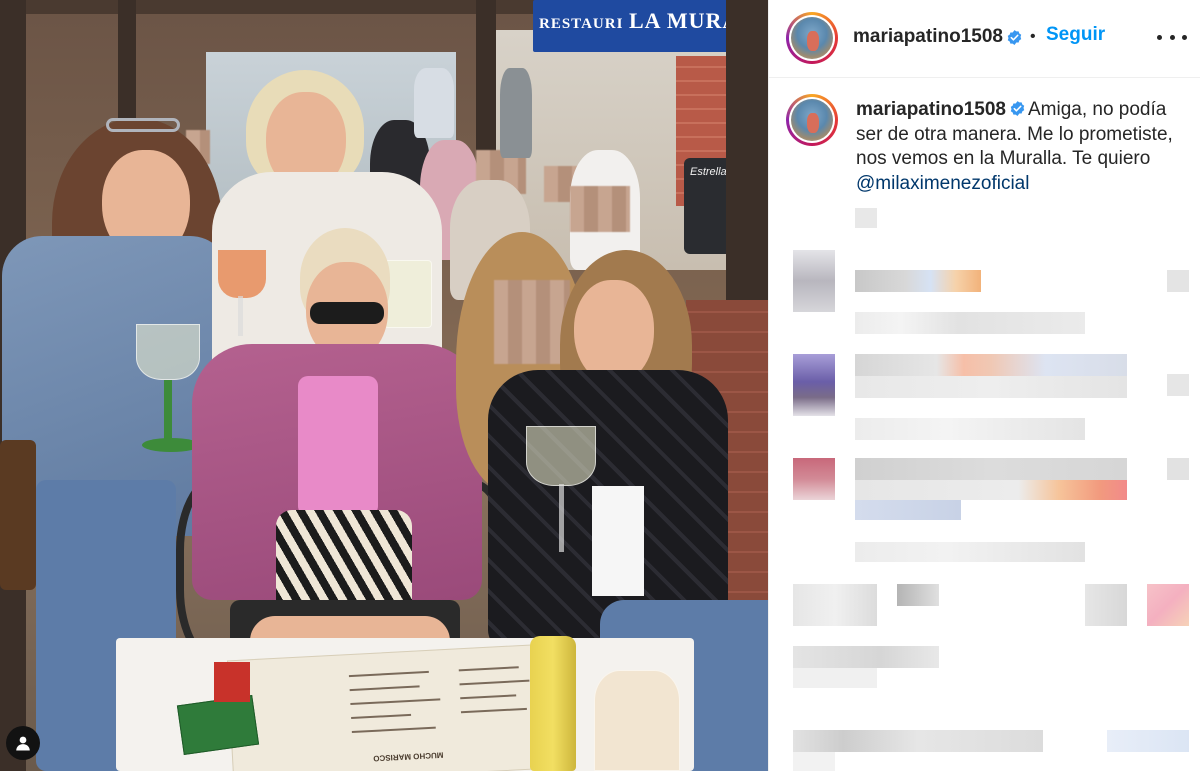  What do you see at coordinates (931, 109) in the screenshot?
I see `caption-username: mariapatino1508` at bounding box center [931, 109].